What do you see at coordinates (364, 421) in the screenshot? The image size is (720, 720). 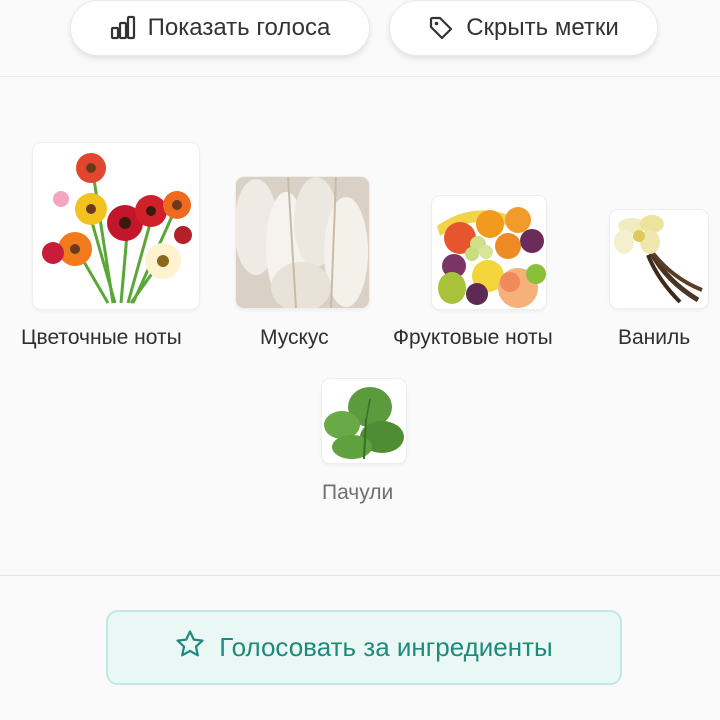 I see `patchouli-image` at bounding box center [364, 421].